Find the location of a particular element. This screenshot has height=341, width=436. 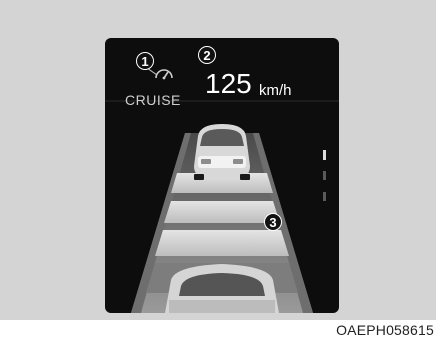

speedometer-icon is located at coordinates (164, 74).